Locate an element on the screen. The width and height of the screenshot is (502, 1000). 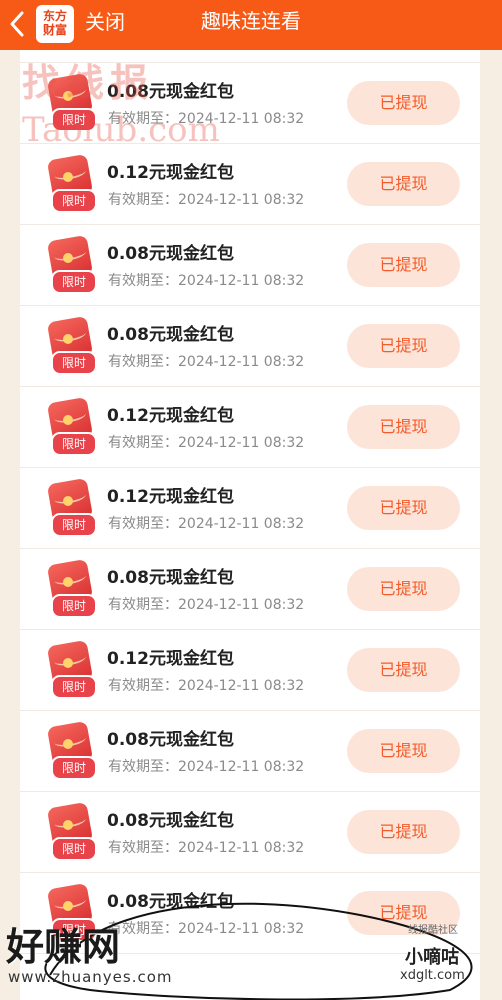
top-bar: 东方 财富 关闭 趣味连连看 is located at coordinates (251, 25).